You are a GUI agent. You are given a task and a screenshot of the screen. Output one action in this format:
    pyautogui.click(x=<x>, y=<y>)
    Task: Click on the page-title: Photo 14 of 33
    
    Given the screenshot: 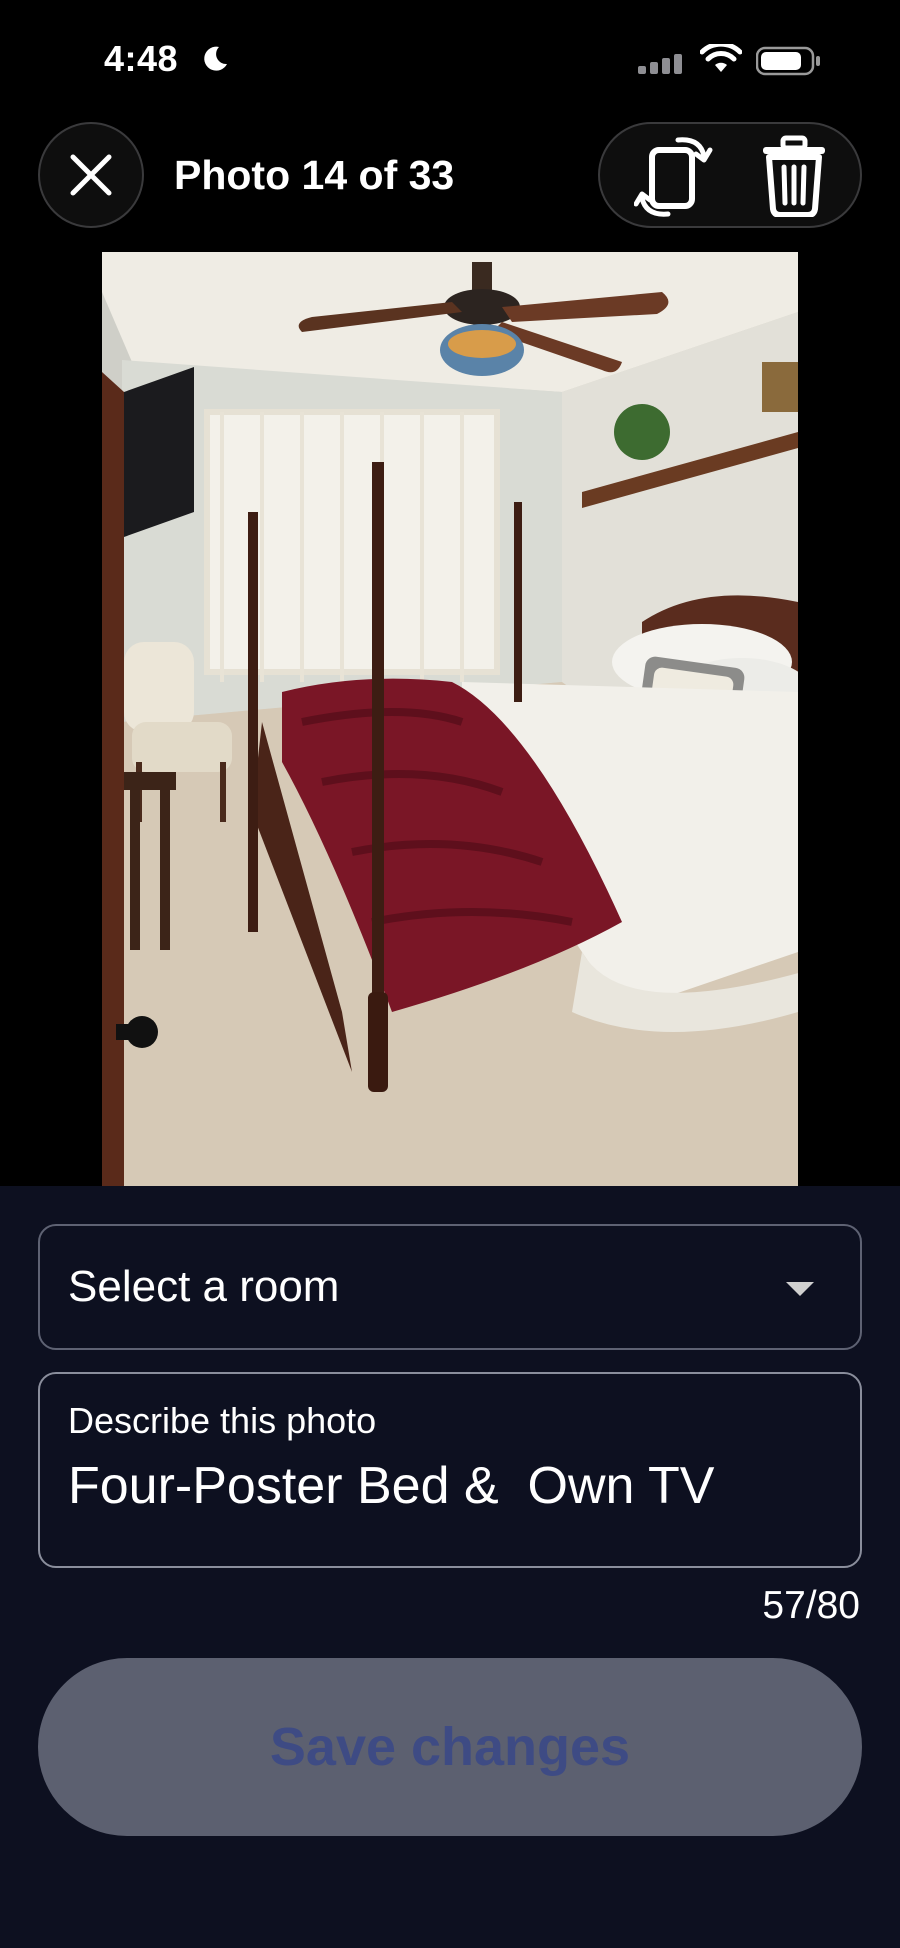 What is the action you would take?
    pyautogui.click(x=314, y=175)
    